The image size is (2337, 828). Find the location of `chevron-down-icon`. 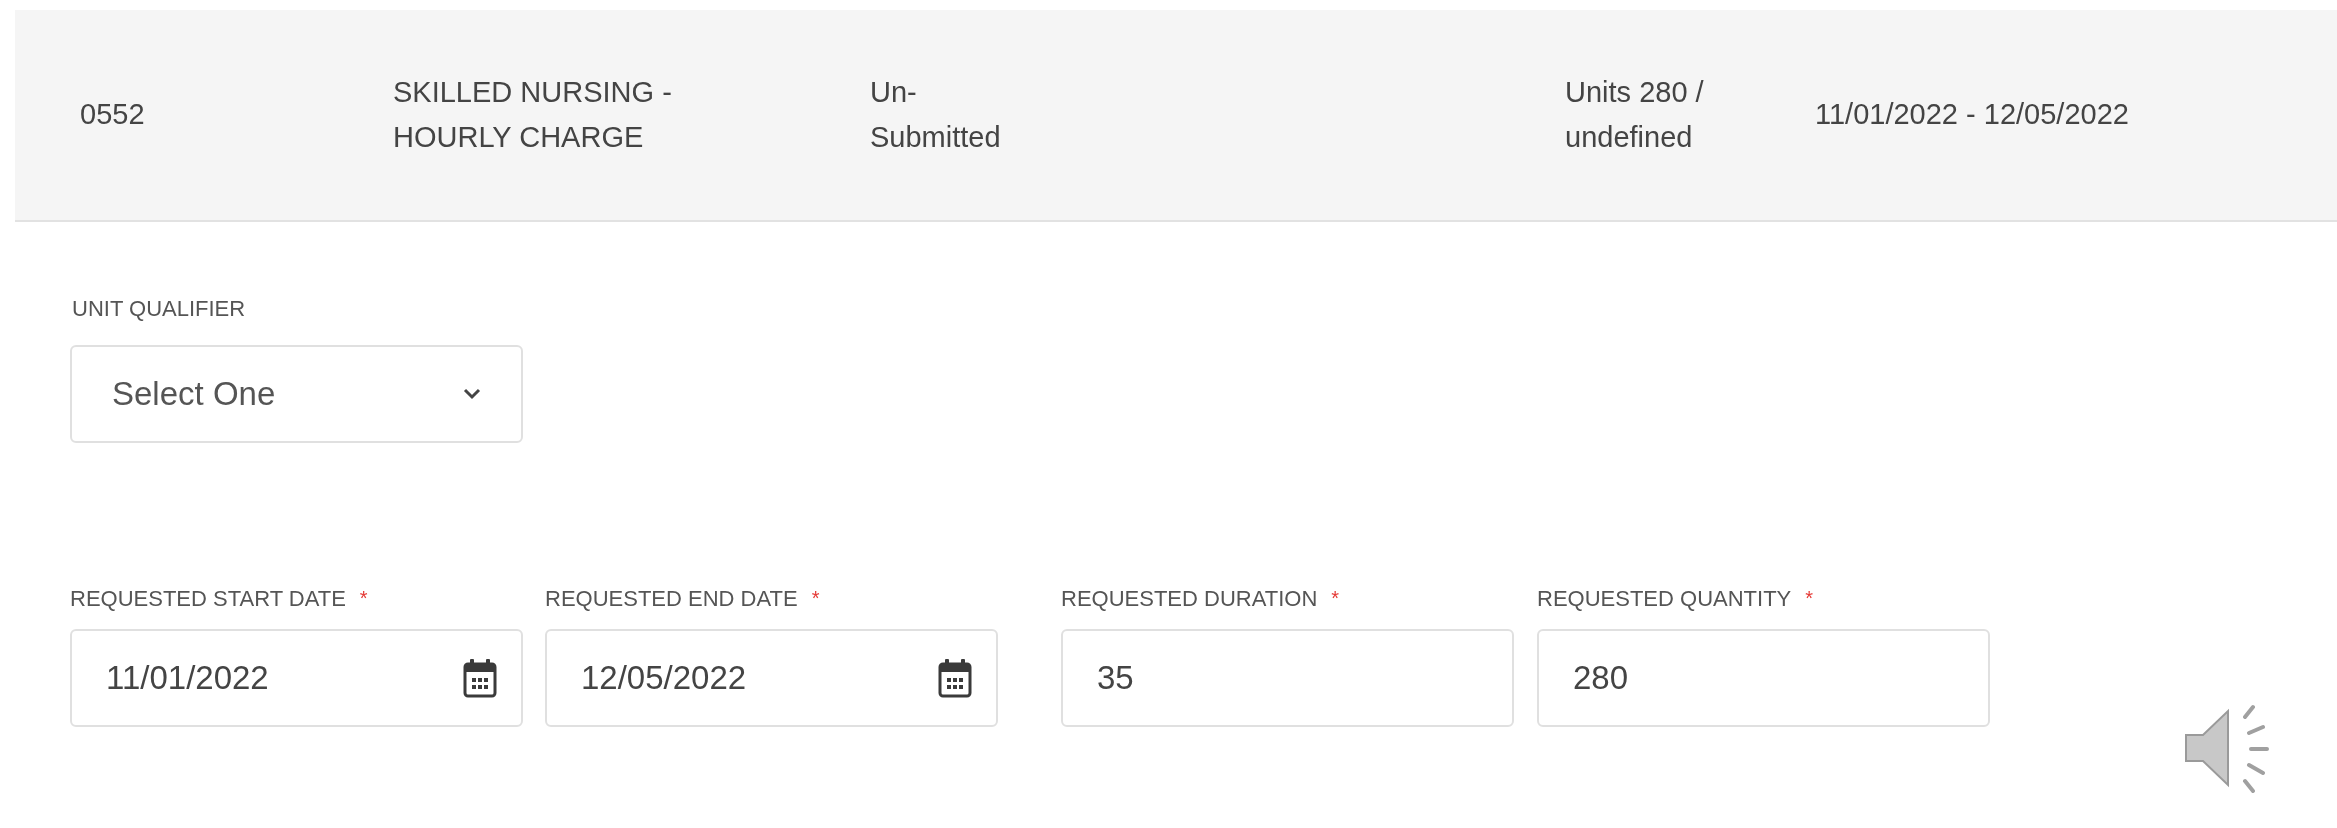

chevron-down-icon is located at coordinates (472, 394).